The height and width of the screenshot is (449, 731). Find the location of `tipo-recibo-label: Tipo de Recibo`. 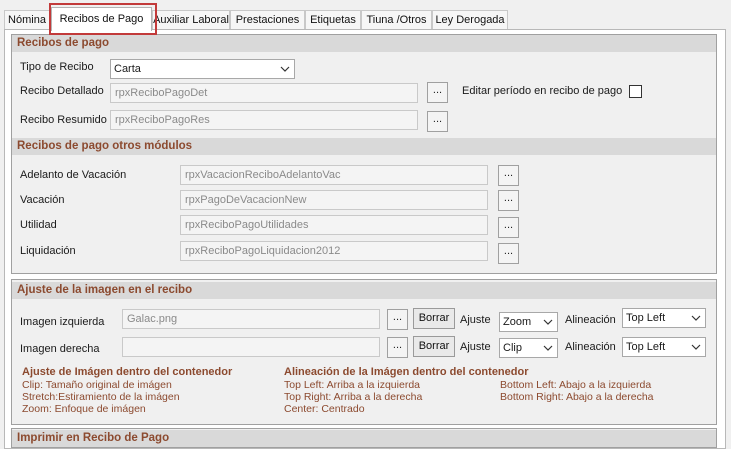

tipo-recibo-label: Tipo de Recibo is located at coordinates (57, 67).